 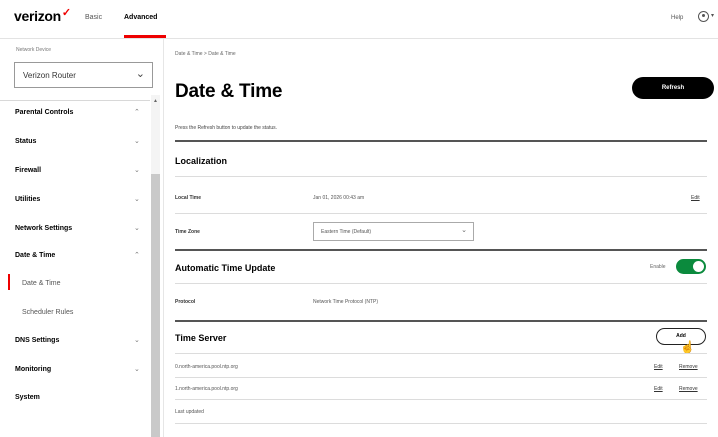 What do you see at coordinates (44, 112) in the screenshot?
I see `sidebar-item-parental-controls: Parental Controls` at bounding box center [44, 112].